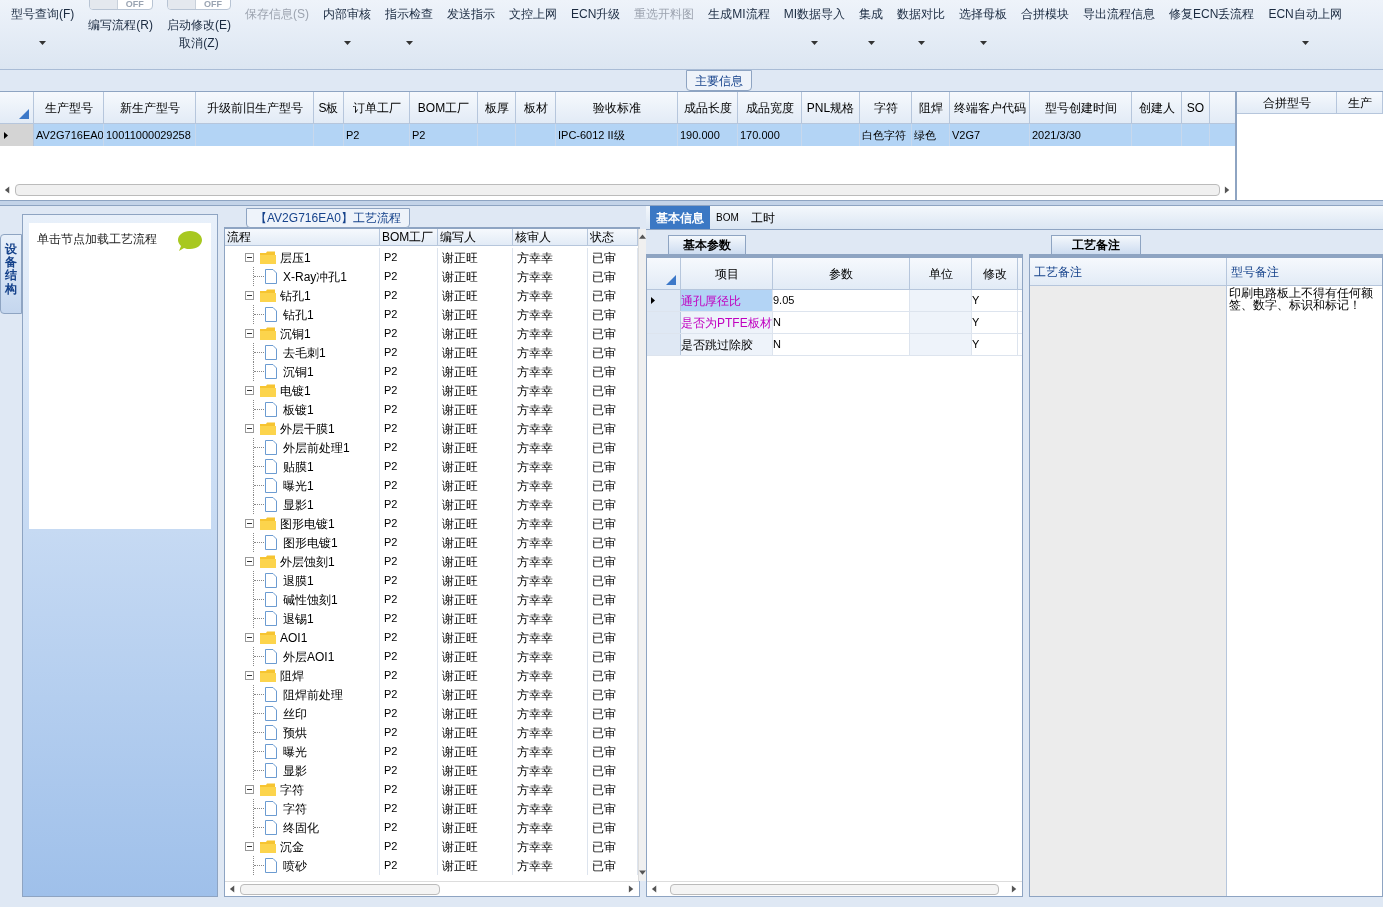 This screenshot has height=907, width=1383. I want to click on column-header: 板厚, so click(497, 107).